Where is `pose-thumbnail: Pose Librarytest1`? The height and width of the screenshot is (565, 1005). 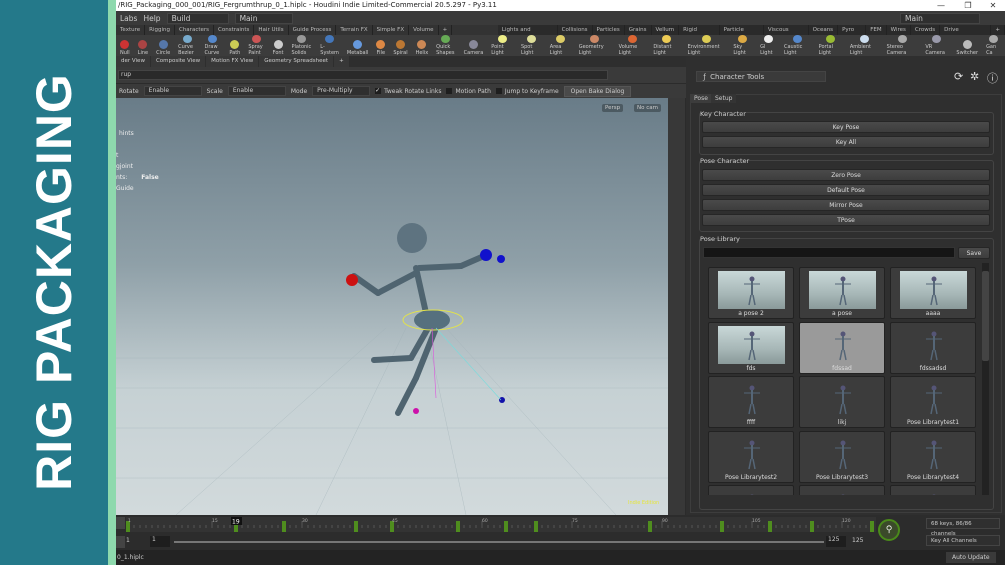
pose-thumbnail: Pose Librarytest1 is located at coordinates (933, 402).